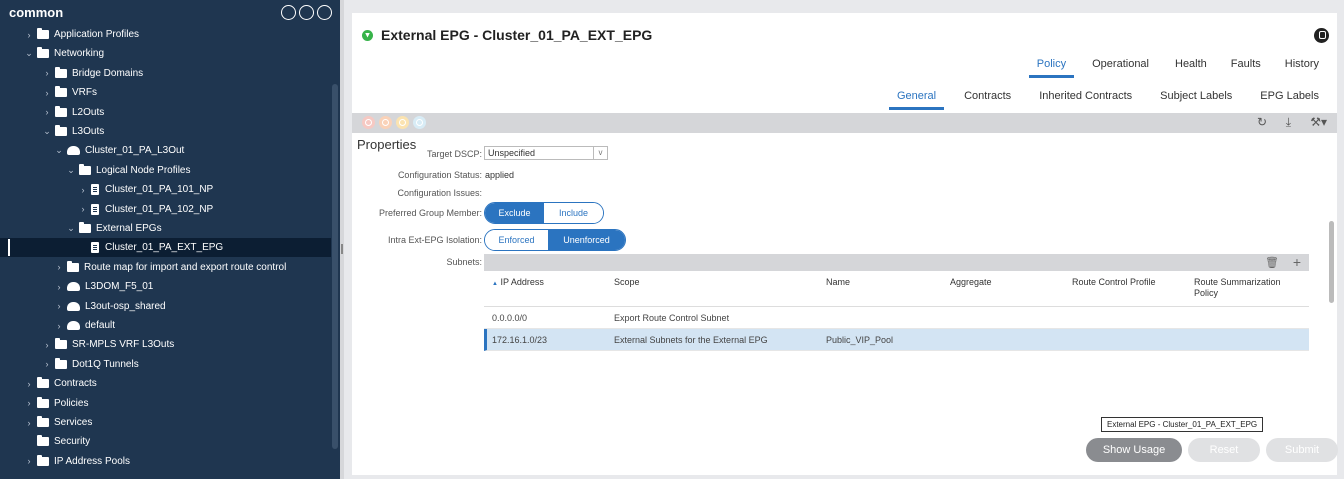 The height and width of the screenshot is (479, 1344). Describe the element at coordinates (1191, 68) in the screenshot. I see `tab-health: Health` at that location.